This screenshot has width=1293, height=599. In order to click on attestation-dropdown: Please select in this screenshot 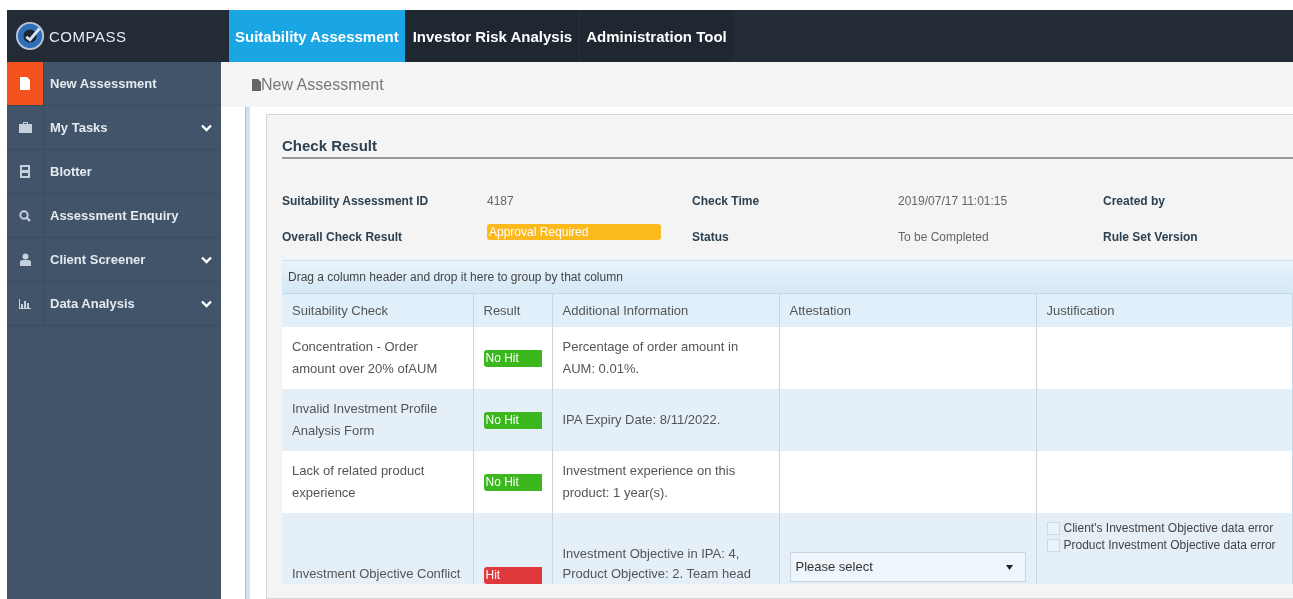, I will do `click(907, 567)`.